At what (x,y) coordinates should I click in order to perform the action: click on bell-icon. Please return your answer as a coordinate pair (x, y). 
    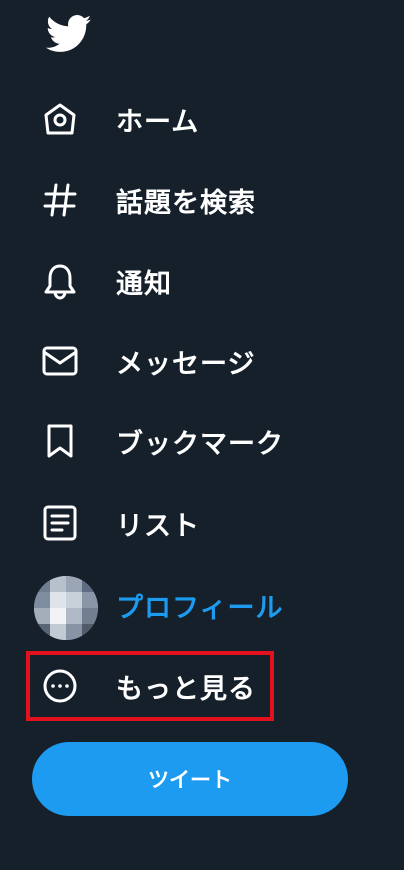
    Looking at the image, I should click on (60, 281).